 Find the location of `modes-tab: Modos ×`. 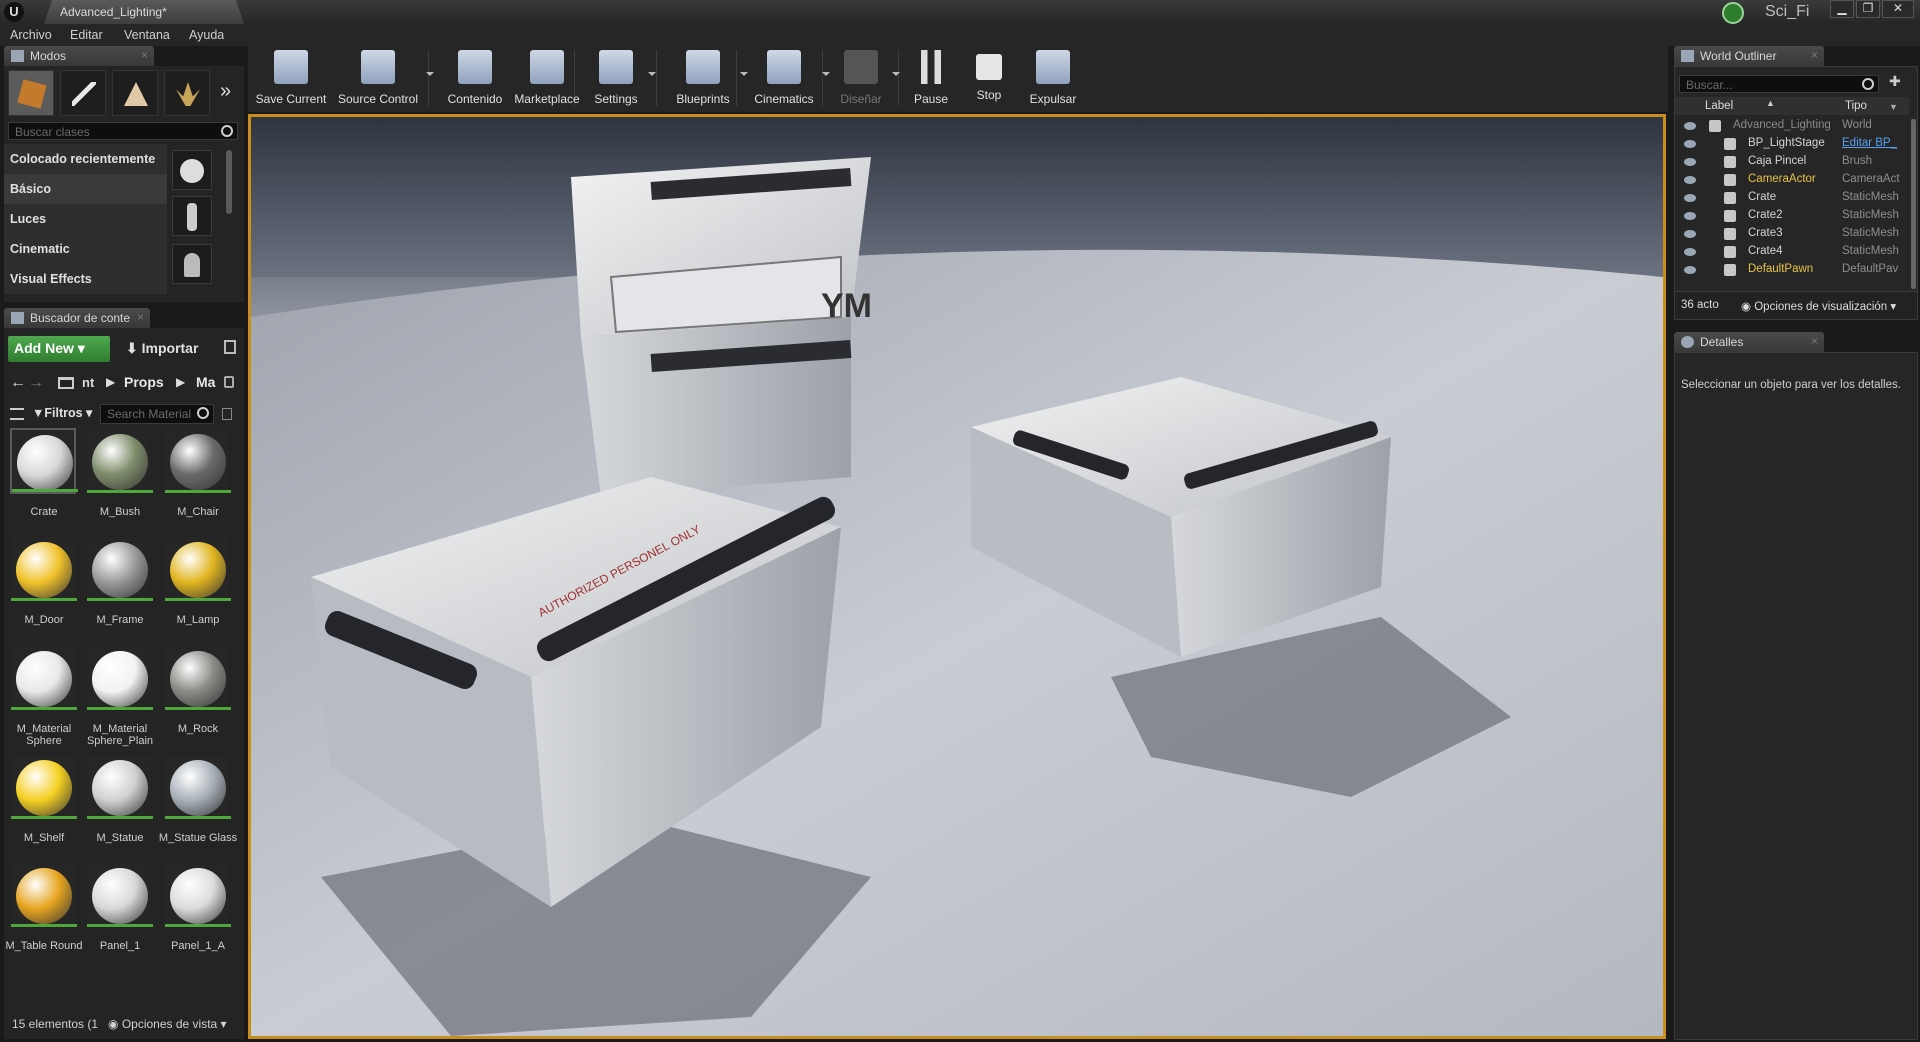

modes-tab: Modos × is located at coordinates (79, 56).